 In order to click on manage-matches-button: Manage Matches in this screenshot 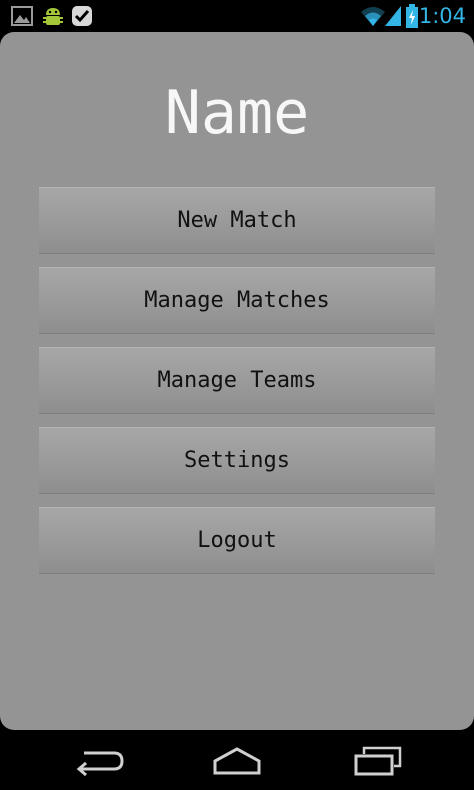, I will do `click(237, 300)`.